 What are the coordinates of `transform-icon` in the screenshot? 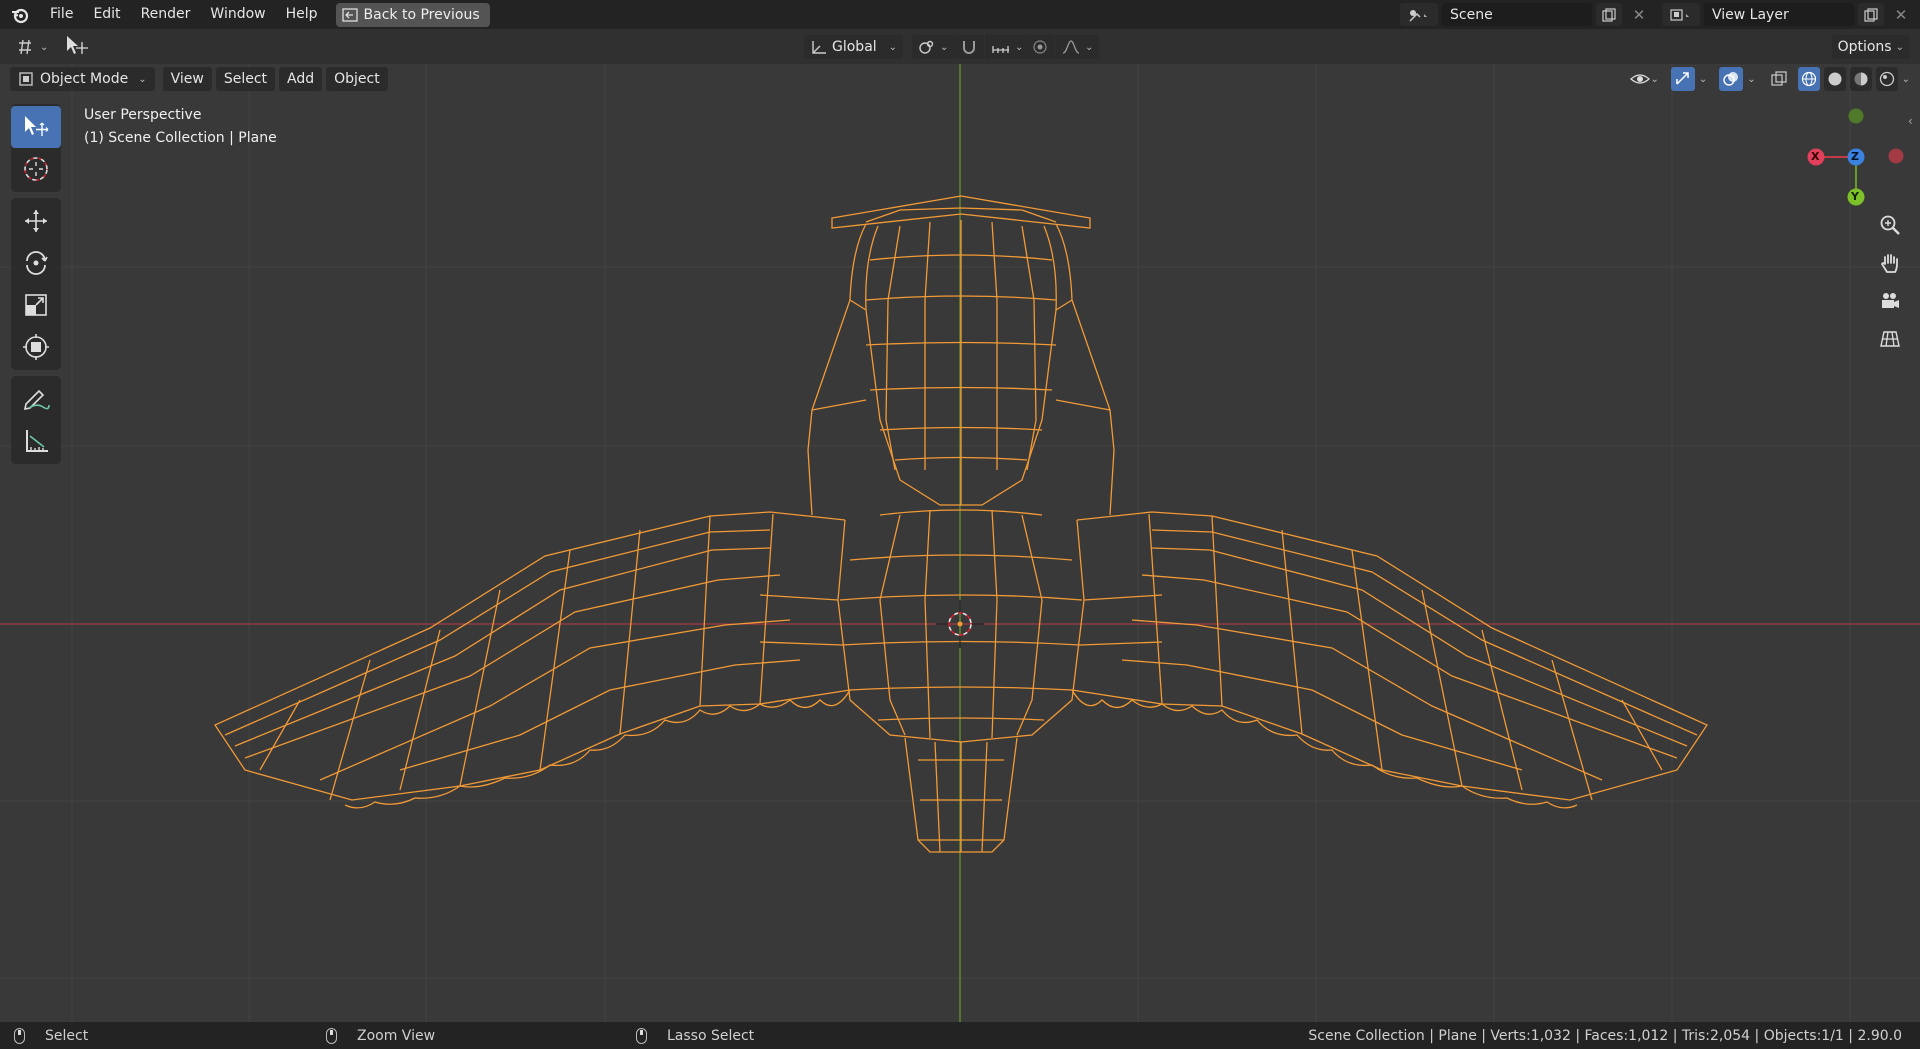 It's located at (36, 347).